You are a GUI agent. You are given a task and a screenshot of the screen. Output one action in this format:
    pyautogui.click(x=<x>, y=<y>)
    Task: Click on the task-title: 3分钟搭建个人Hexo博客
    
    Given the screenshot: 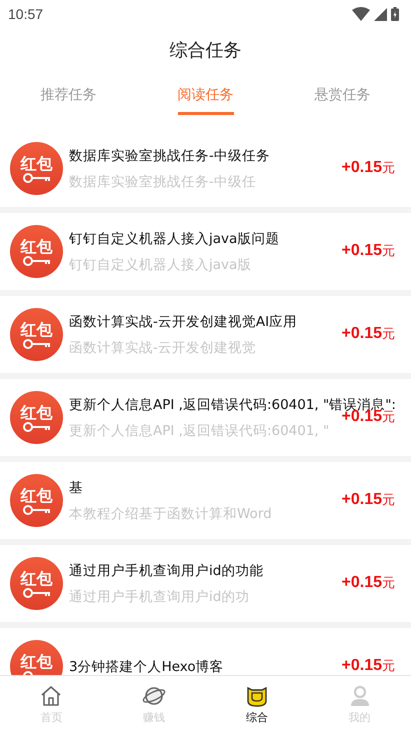 What is the action you would take?
    pyautogui.click(x=146, y=666)
    